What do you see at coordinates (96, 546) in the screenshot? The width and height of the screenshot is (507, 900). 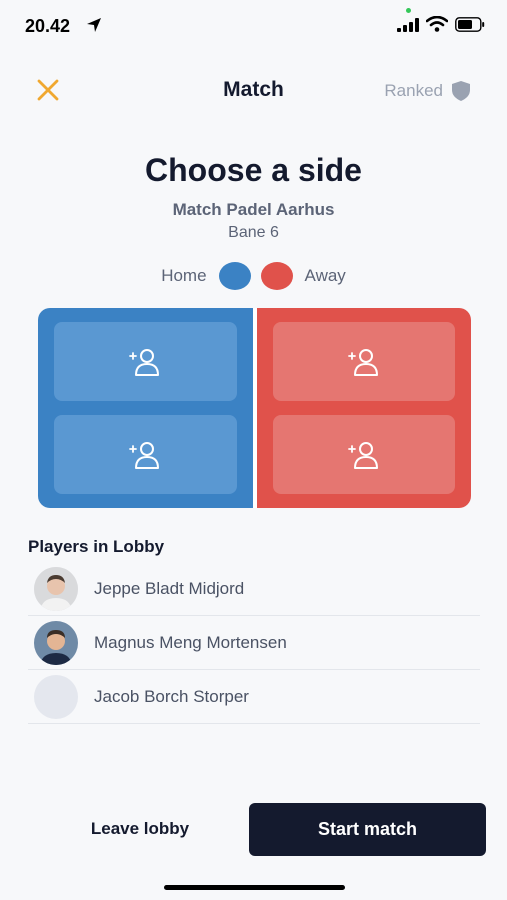 I see `lobby-title: Players in Lobby` at bounding box center [96, 546].